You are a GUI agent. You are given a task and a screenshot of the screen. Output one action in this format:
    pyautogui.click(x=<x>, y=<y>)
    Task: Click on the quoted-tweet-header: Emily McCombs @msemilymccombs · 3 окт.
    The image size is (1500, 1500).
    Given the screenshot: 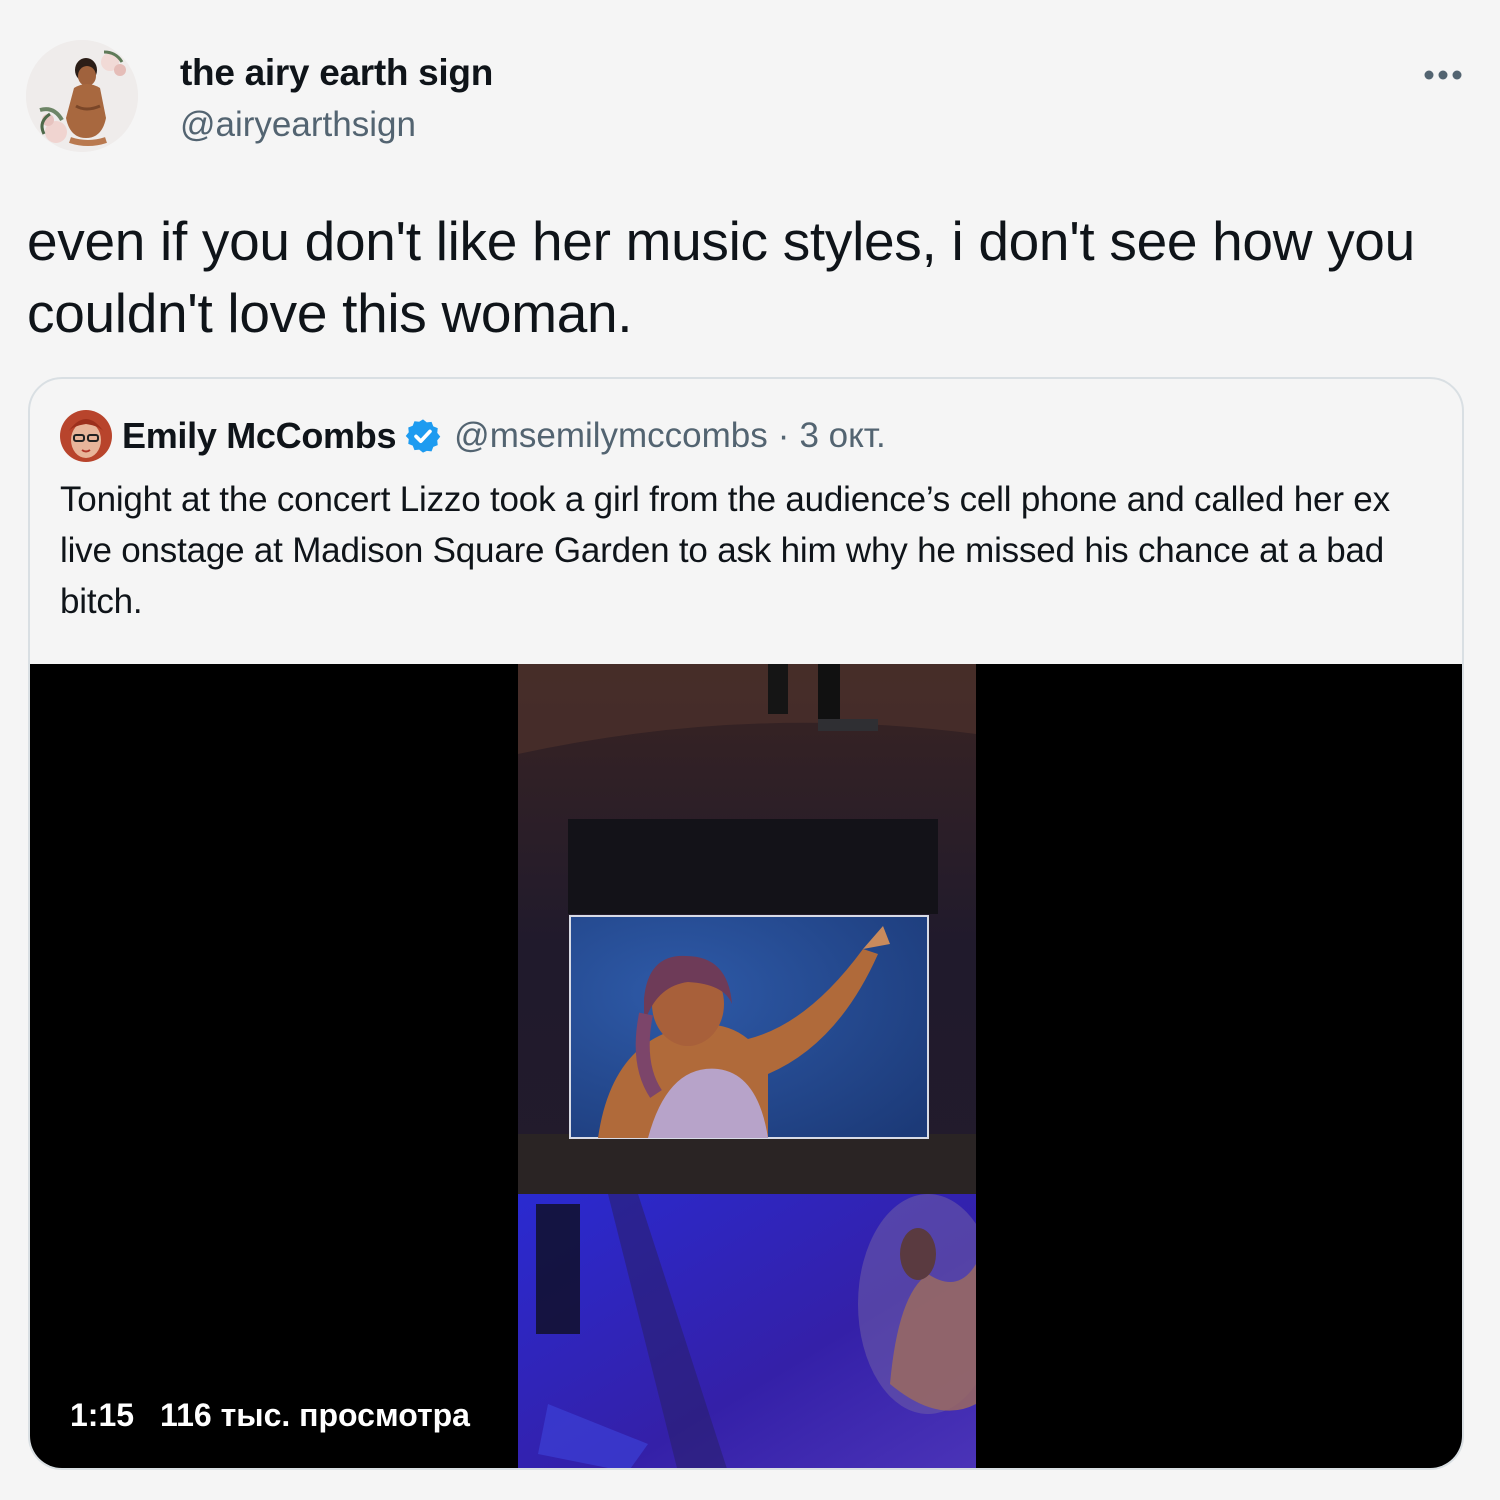 What is the action you would take?
    pyautogui.click(x=504, y=436)
    